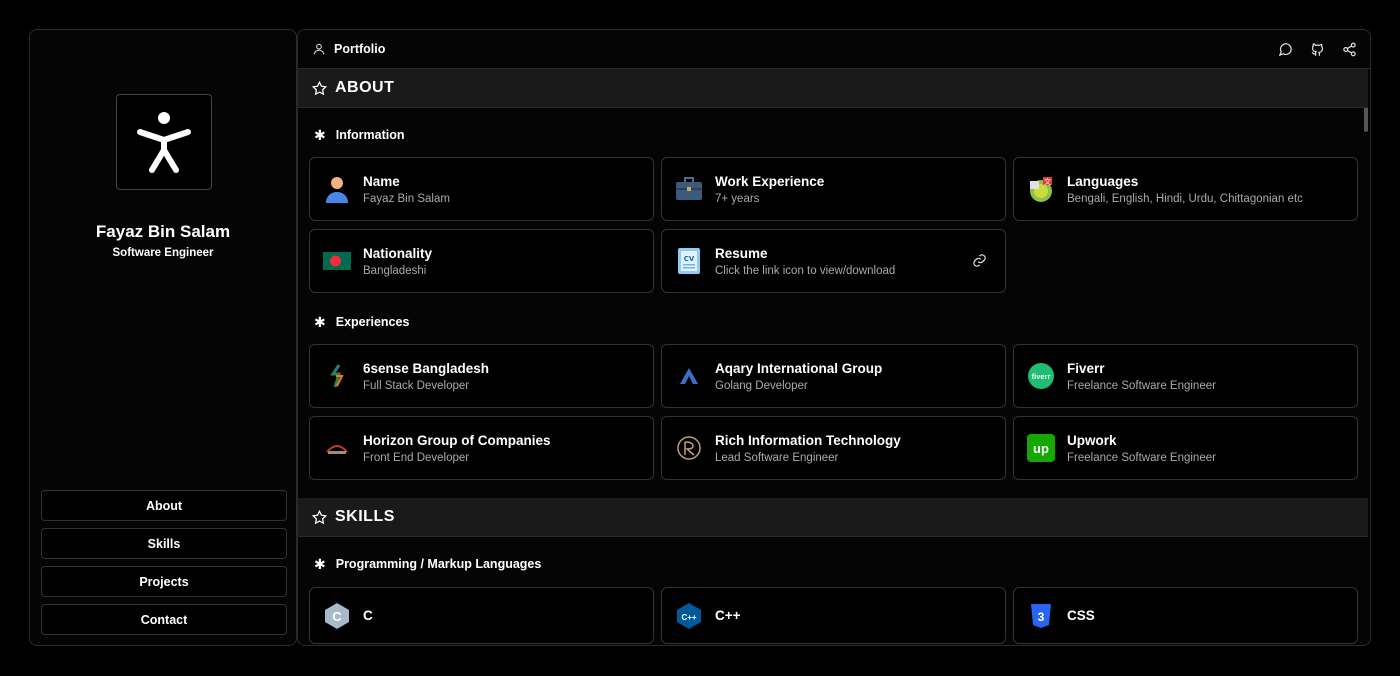  I want to click on card-subtitle: Click the link icon to view/download, so click(805, 270).